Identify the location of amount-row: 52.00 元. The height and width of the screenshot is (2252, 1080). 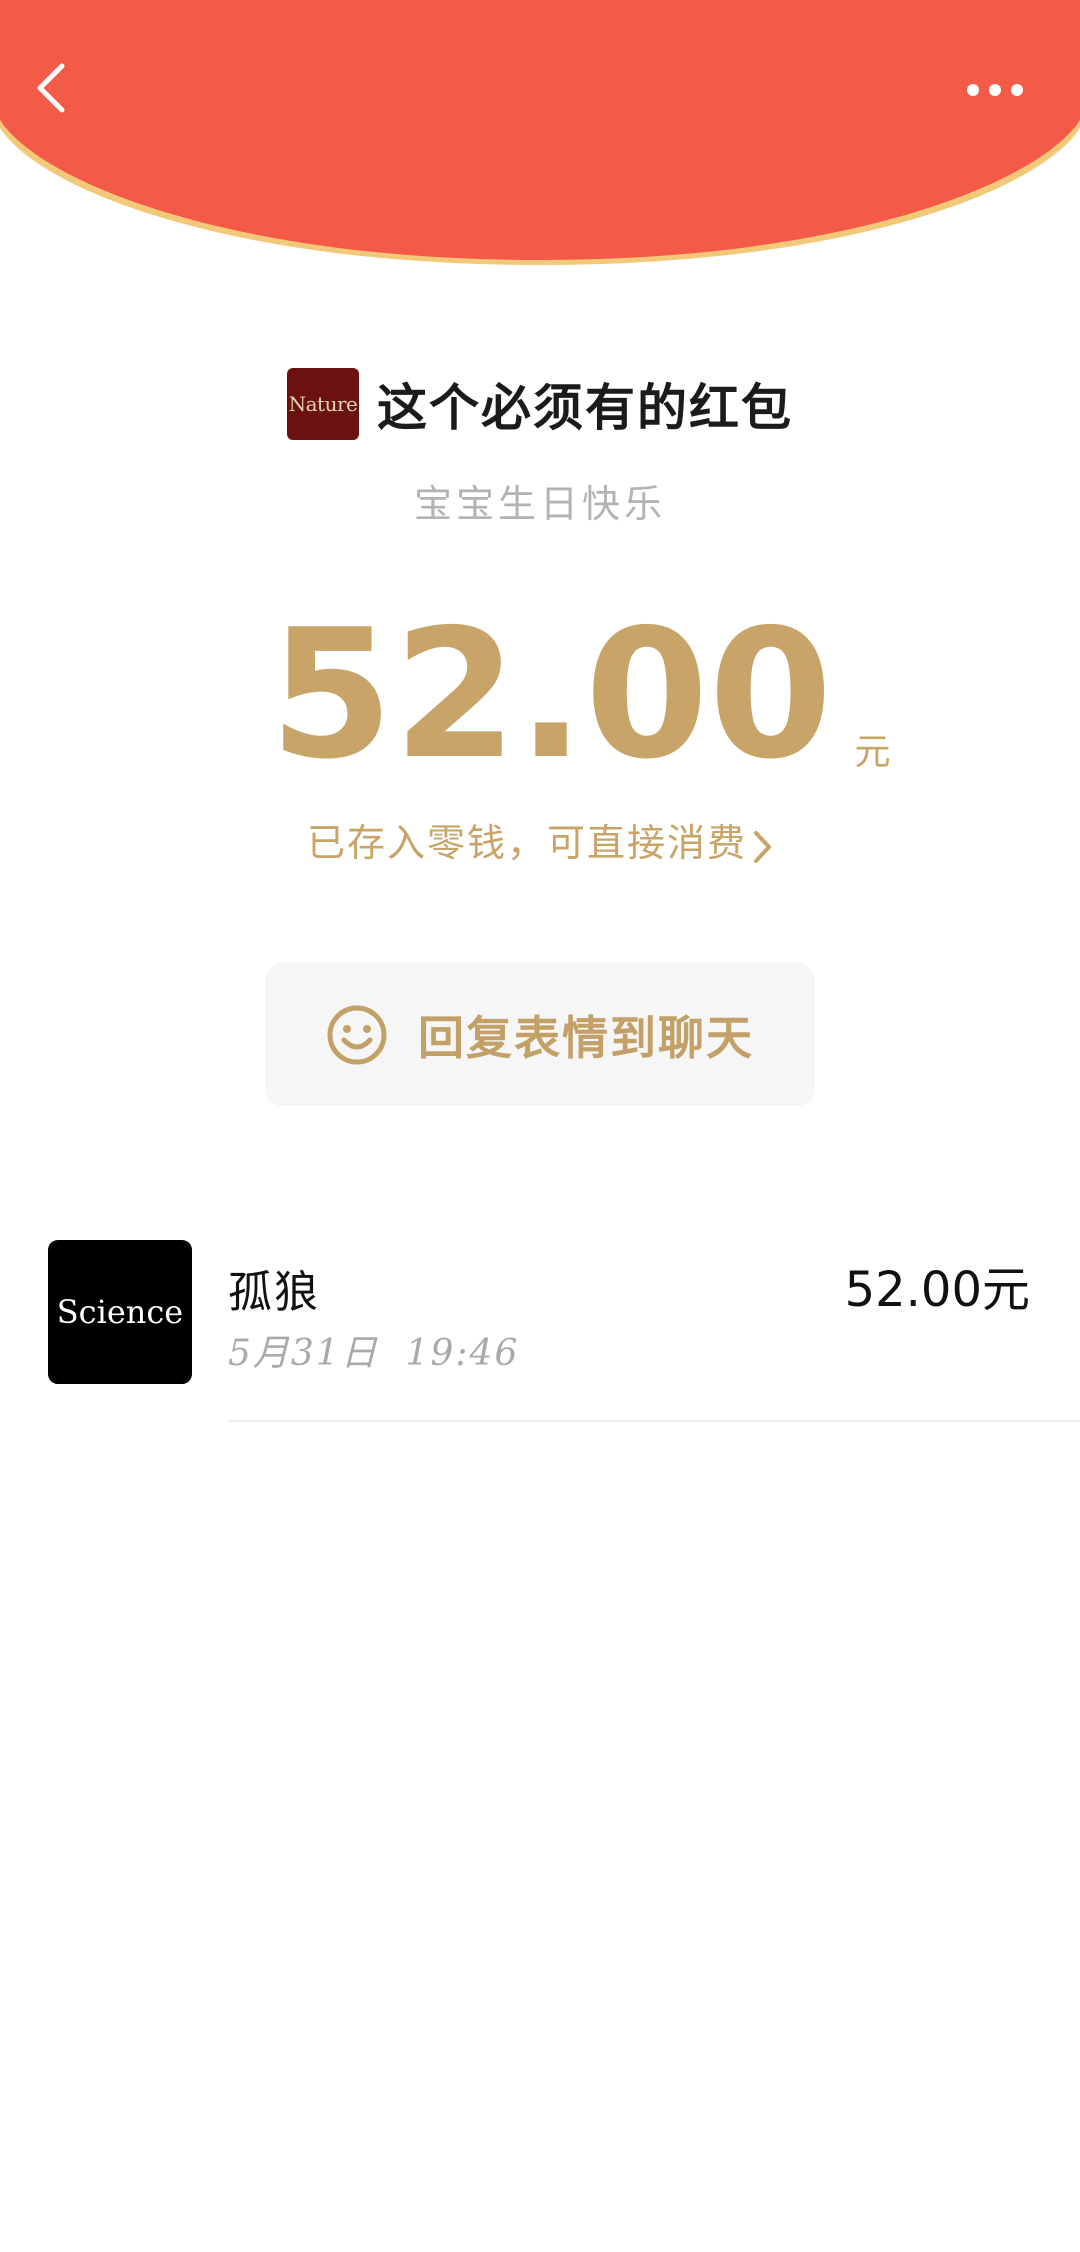
(540, 695).